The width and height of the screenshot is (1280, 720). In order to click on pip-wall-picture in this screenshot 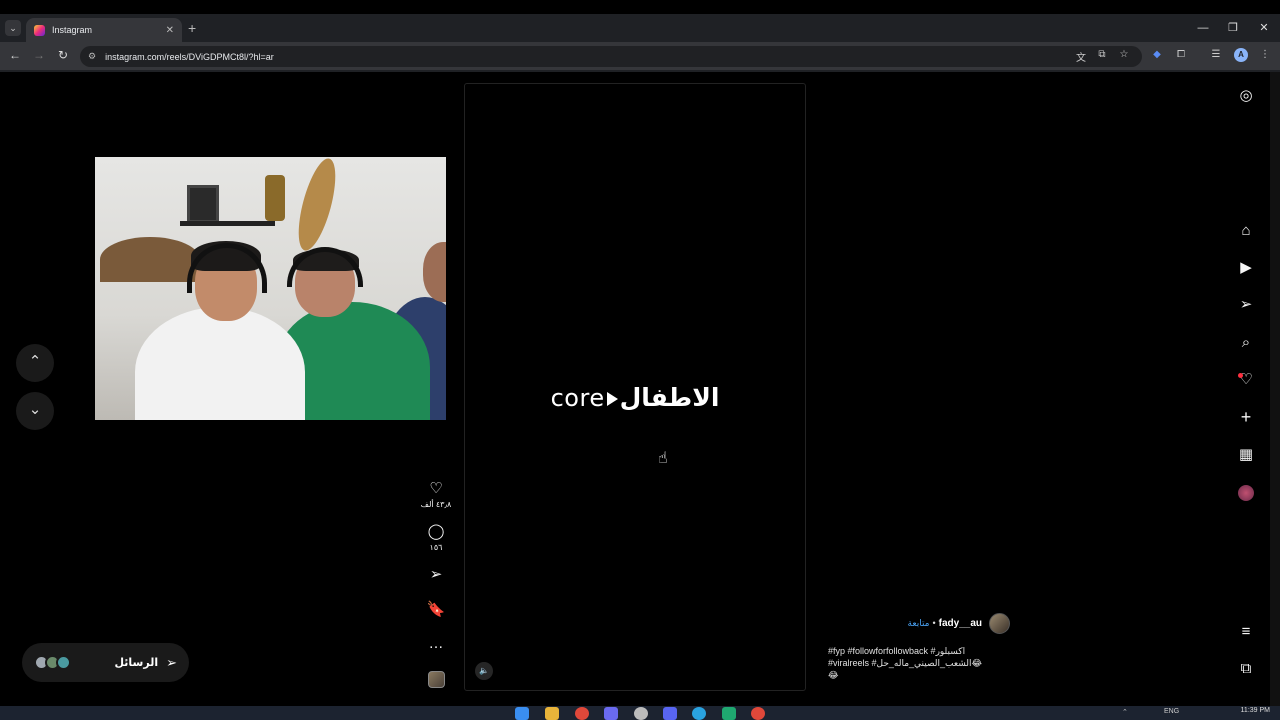, I will do `click(203, 204)`.